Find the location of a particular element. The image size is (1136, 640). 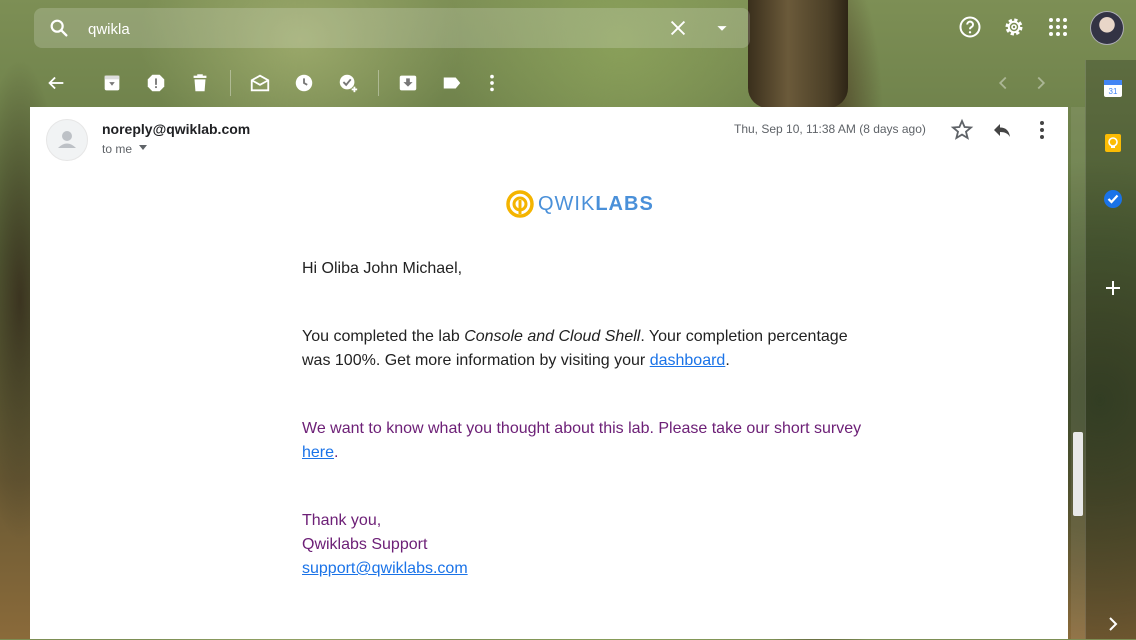

help-icon is located at coordinates (970, 27).